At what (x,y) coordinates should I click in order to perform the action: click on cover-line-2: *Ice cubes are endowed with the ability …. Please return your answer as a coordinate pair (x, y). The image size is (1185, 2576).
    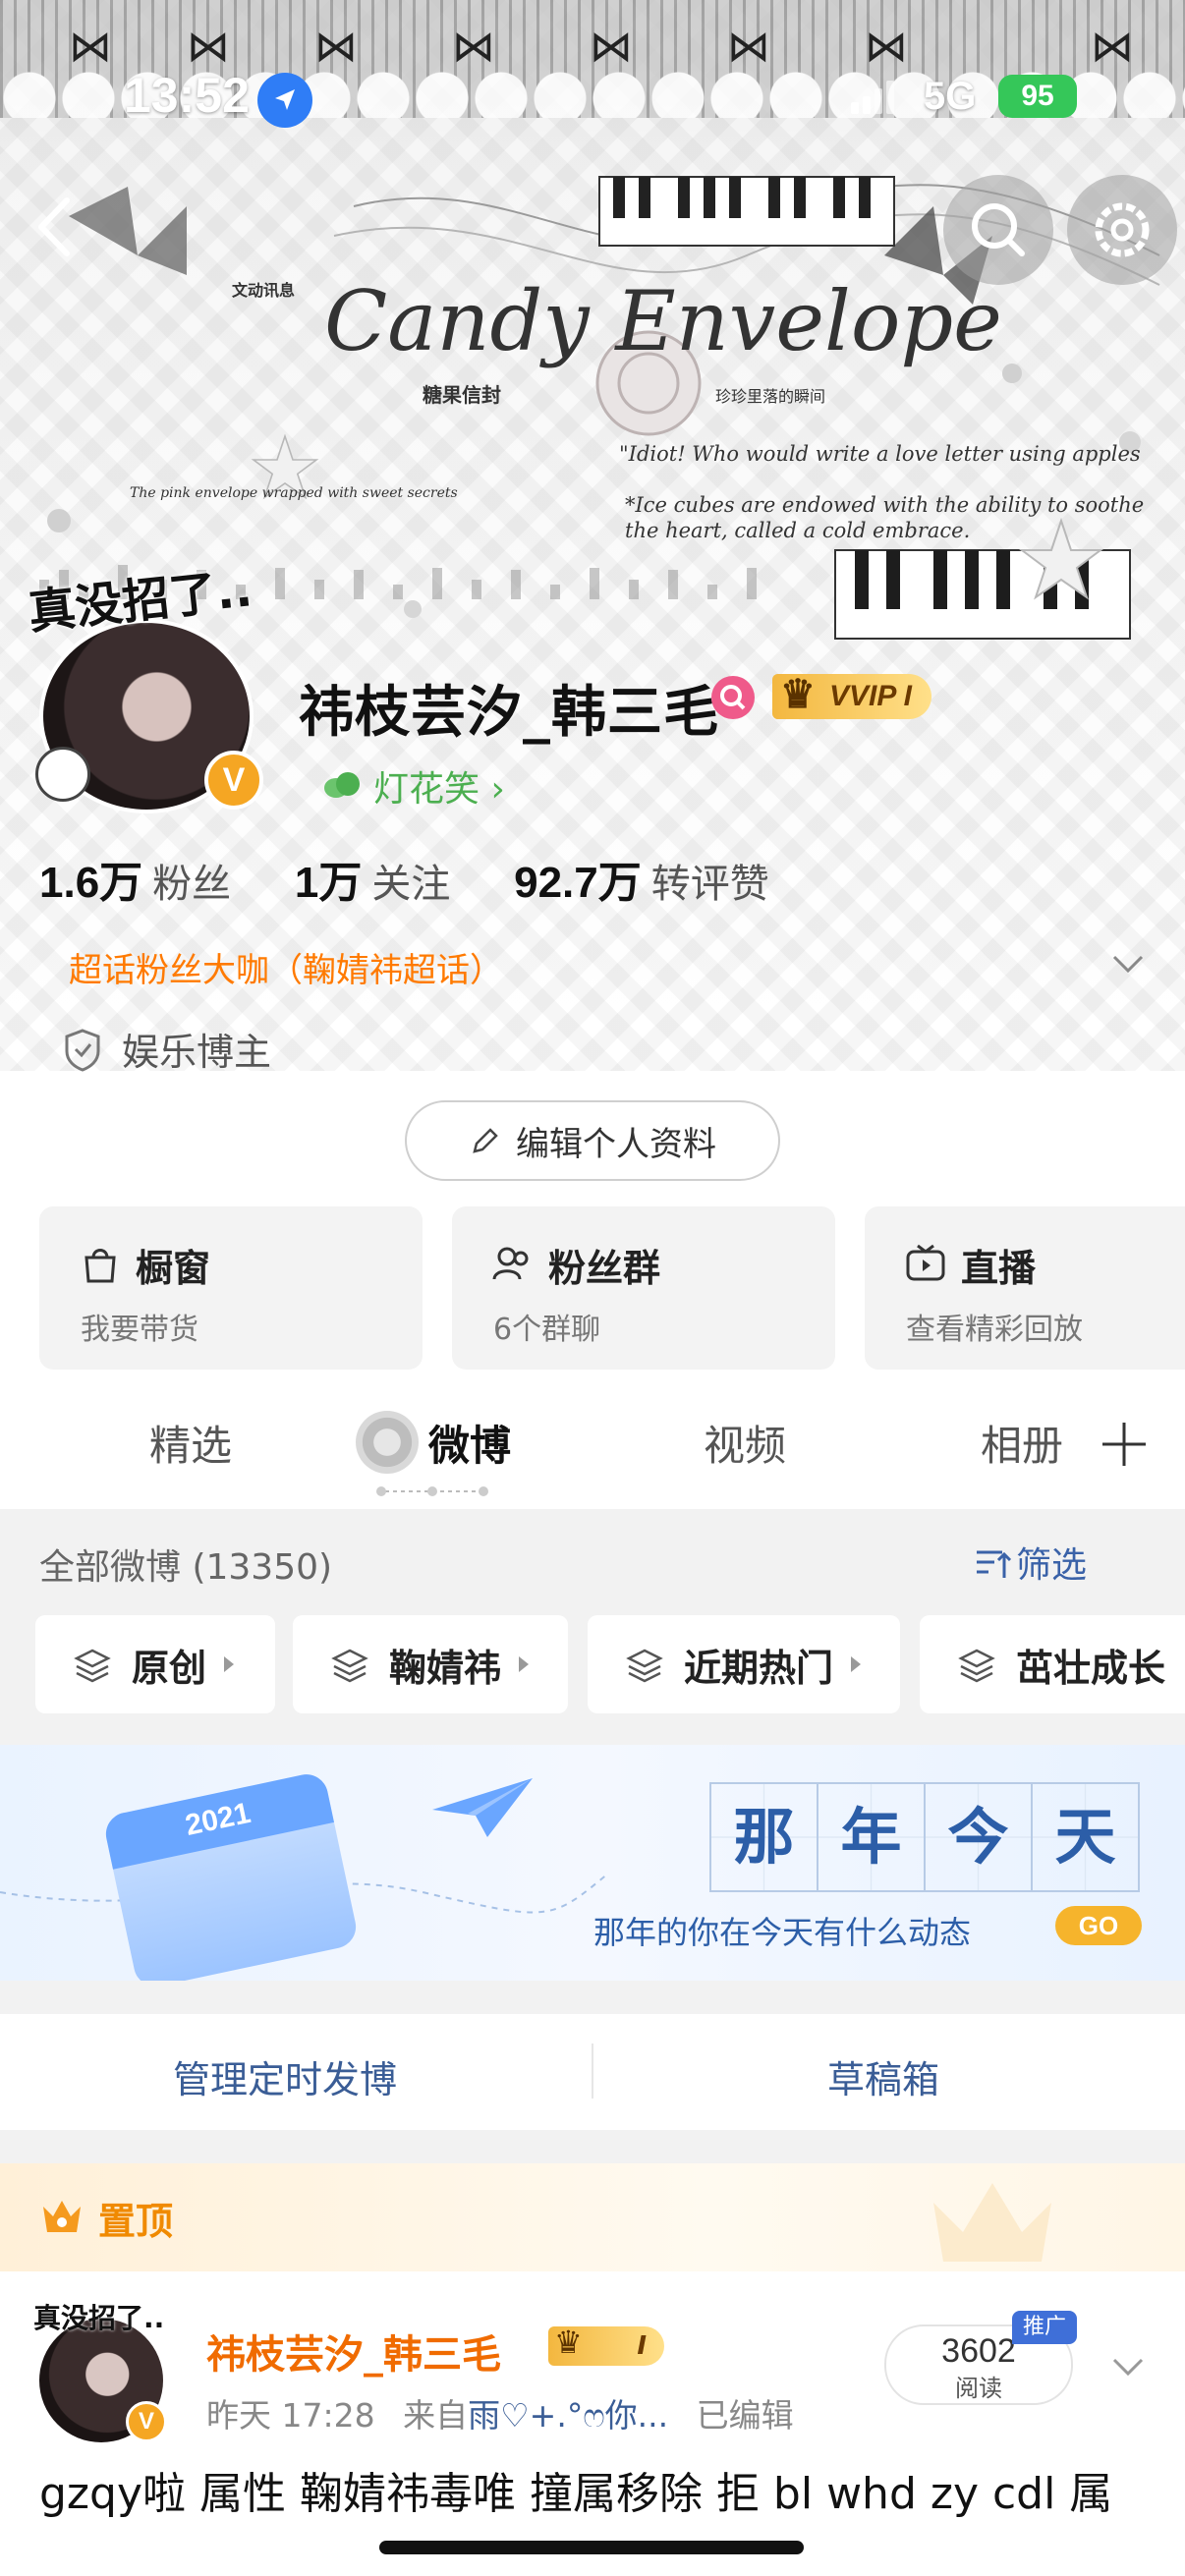
    Looking at the image, I should click on (885, 505).